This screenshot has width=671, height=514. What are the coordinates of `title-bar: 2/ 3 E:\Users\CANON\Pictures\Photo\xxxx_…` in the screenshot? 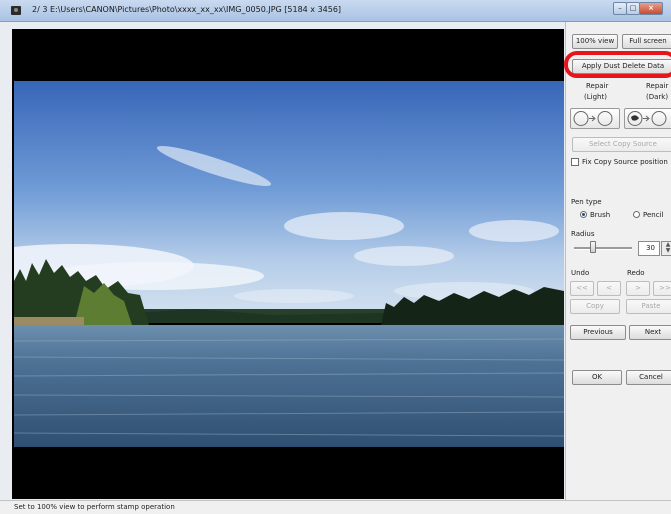 It's located at (335, 11).